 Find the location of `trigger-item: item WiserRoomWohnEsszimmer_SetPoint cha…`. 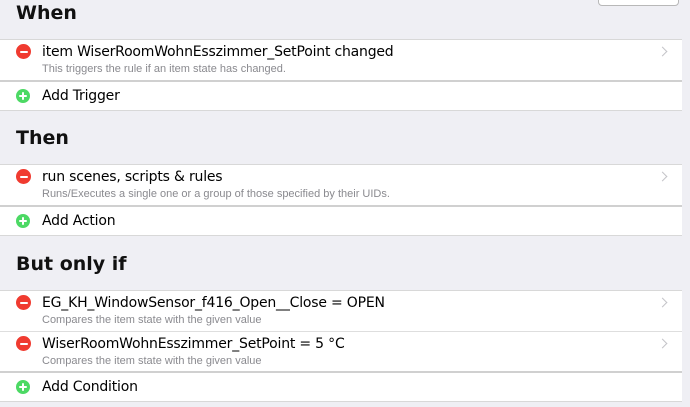

trigger-item: item WiserRoomWohnEsszimmer_SetPoint cha… is located at coordinates (341, 60).